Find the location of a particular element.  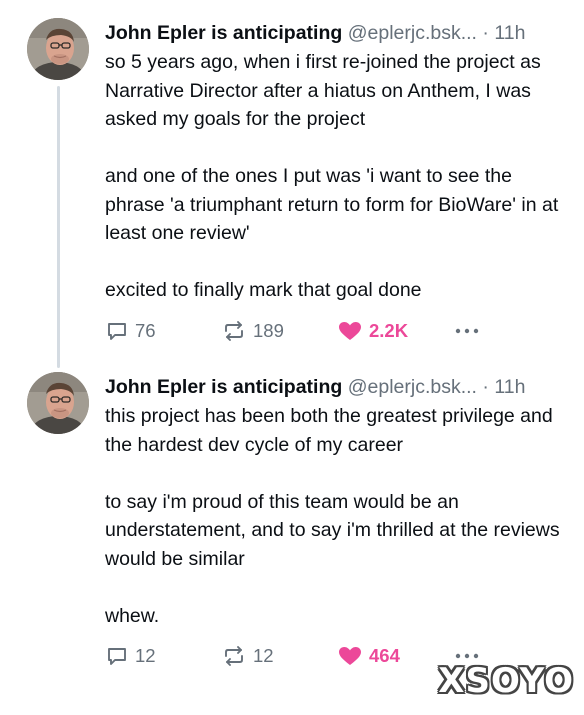

reply-button: 12 is located at coordinates (130, 656).